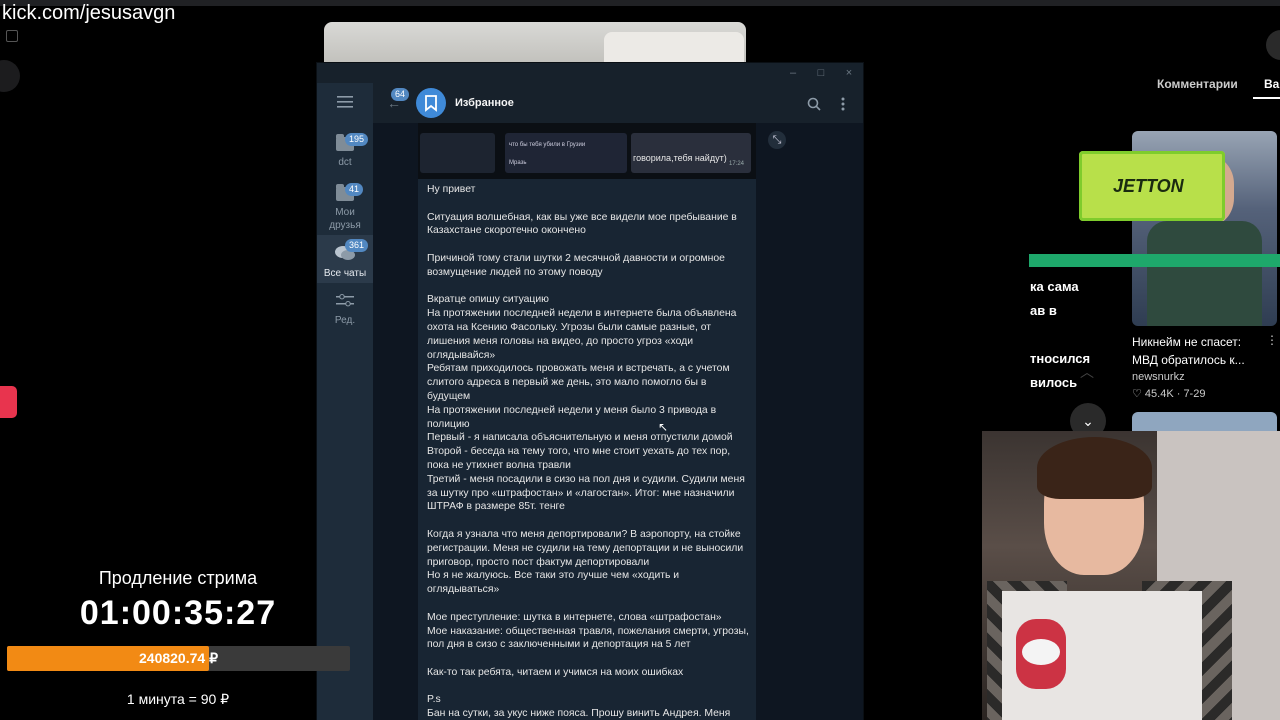 This screenshot has width=1280, height=720. I want to click on more-icon: ⋮, so click(1272, 340).